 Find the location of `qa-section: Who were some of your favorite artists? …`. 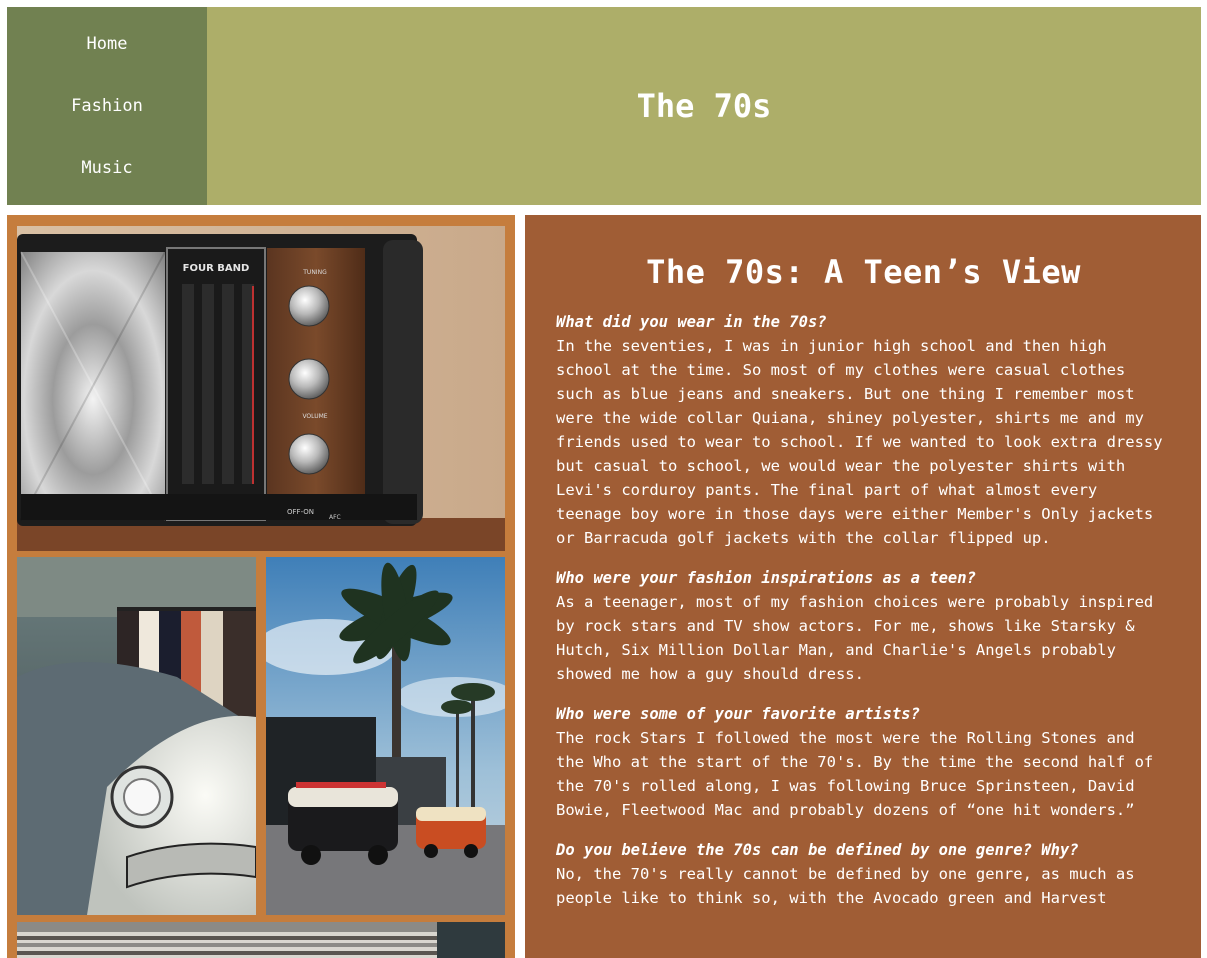

qa-section: Who were some of your favorite artists? … is located at coordinates (863, 762).